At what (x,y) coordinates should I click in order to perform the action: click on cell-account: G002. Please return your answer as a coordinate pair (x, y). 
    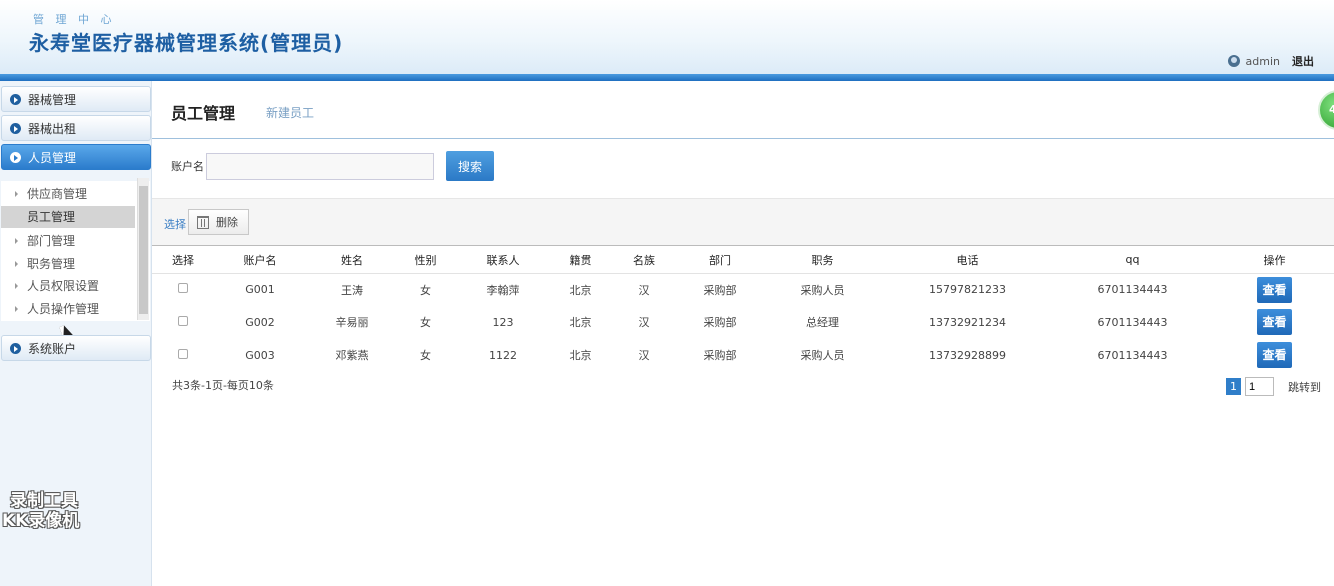
    Looking at the image, I should click on (260, 322).